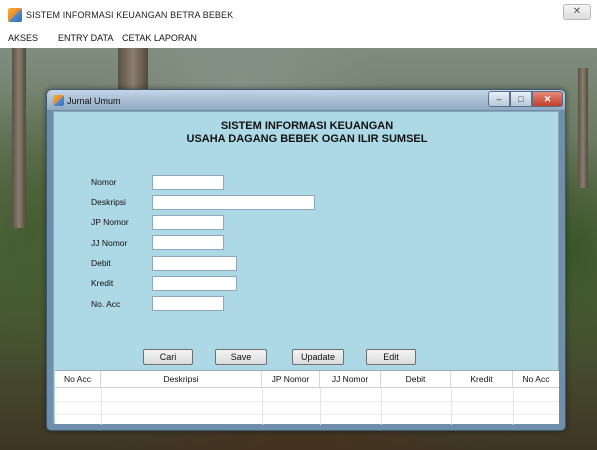 The image size is (597, 450). Describe the element at coordinates (536, 379) in the screenshot. I see `grid-col-no-acc-2: No Acc` at that location.